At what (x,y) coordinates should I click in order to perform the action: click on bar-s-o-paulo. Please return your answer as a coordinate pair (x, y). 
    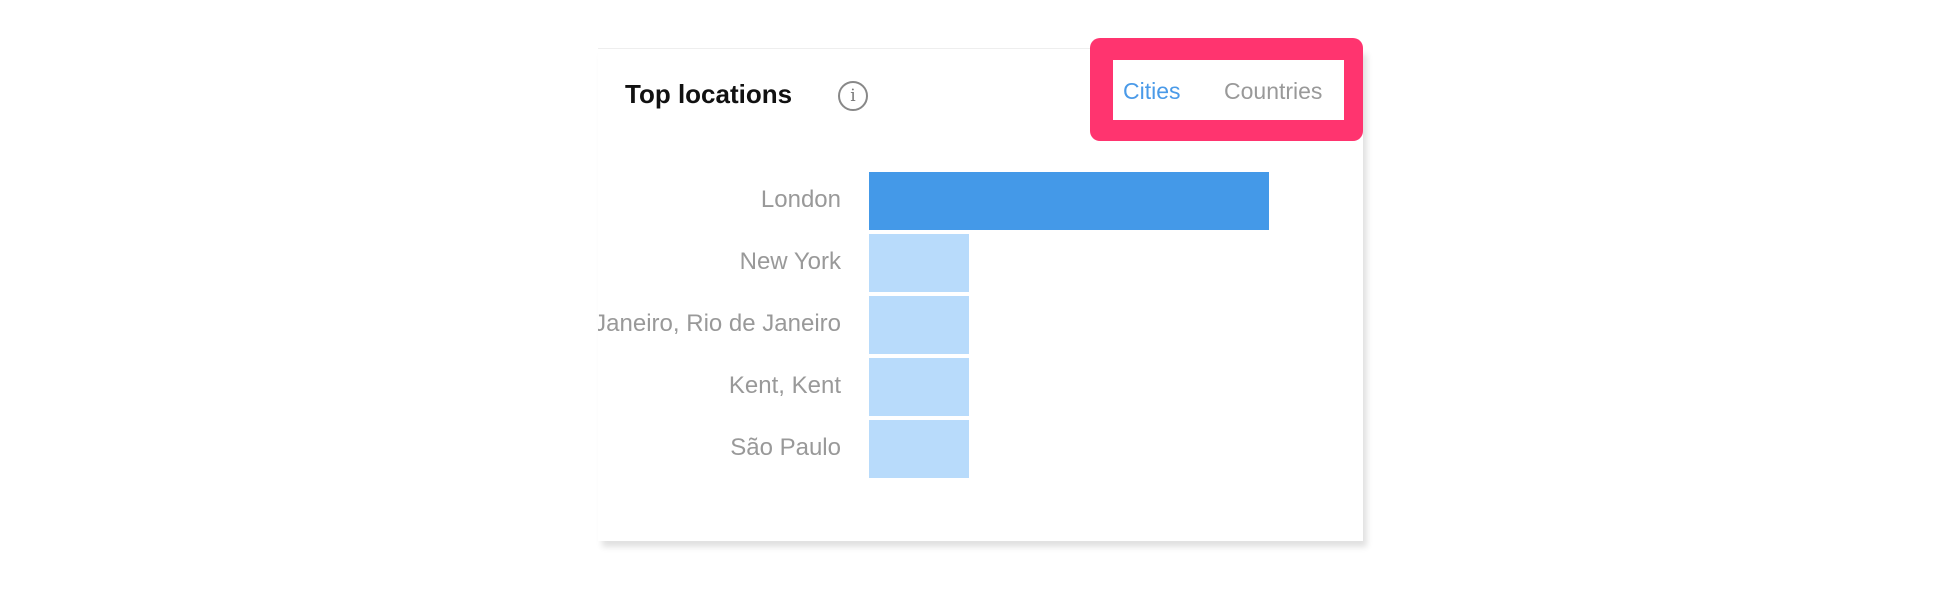
    Looking at the image, I should click on (919, 449).